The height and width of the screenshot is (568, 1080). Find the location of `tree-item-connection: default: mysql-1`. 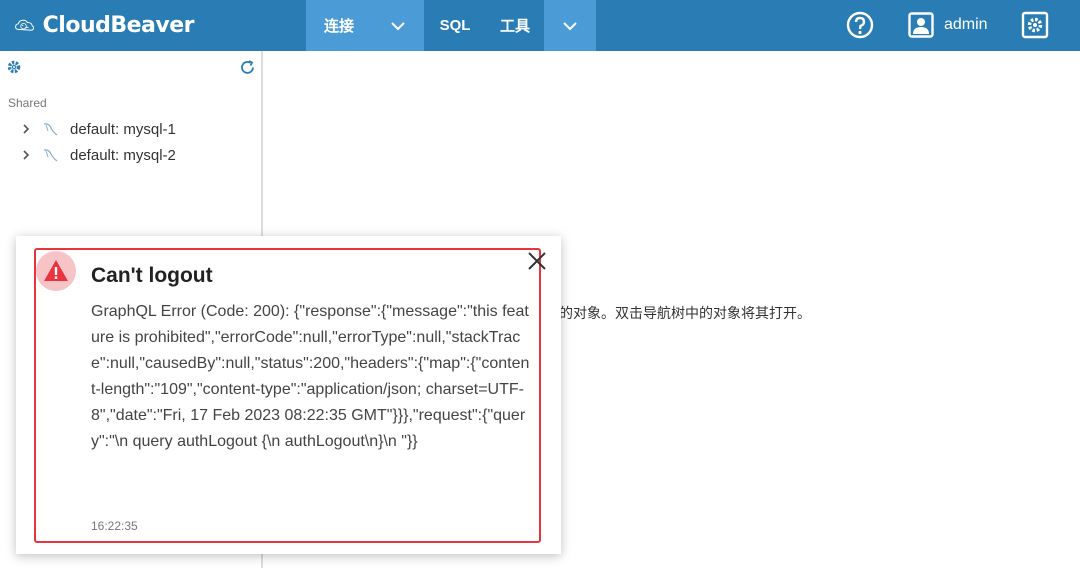

tree-item-connection: default: mysql-1 is located at coordinates (98, 129).